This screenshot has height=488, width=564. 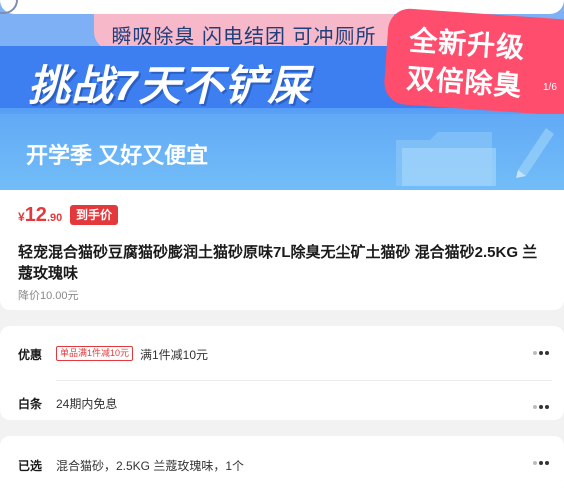 I want to click on promo-label: 优惠, so click(x=30, y=355).